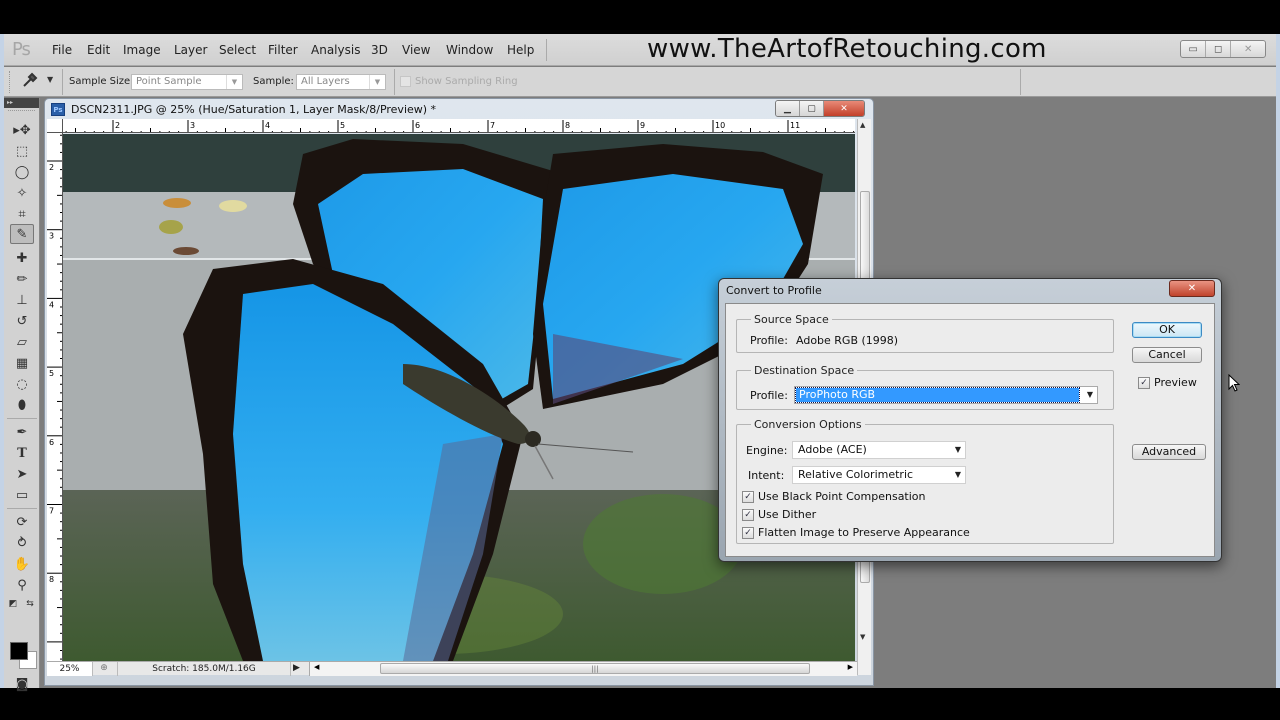 The width and height of the screenshot is (1280, 720). I want to click on watermark-text: www.TheArtofRetouching.com, so click(847, 49).